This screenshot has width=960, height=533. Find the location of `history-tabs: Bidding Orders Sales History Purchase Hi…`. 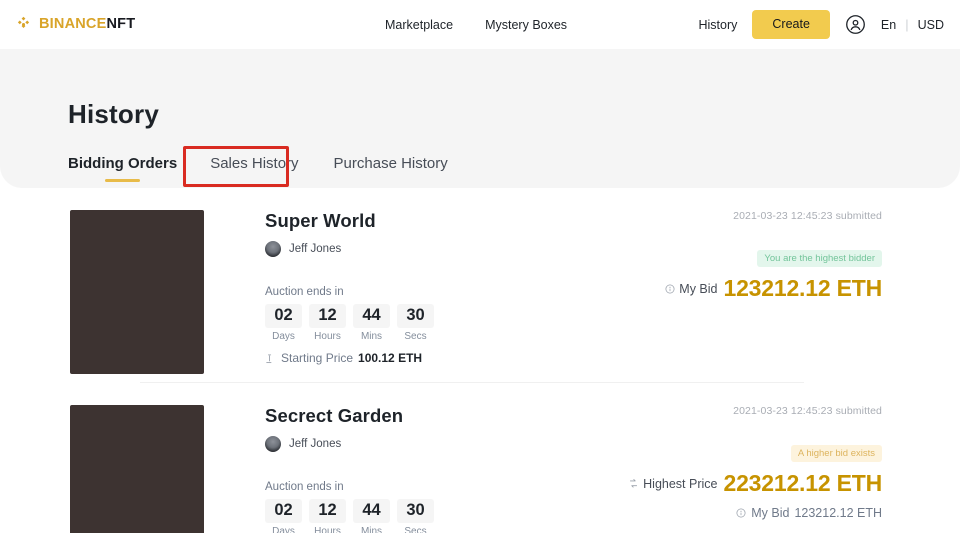

history-tabs: Bidding Orders Sales History Purchase Hi… is located at coordinates (274, 168).